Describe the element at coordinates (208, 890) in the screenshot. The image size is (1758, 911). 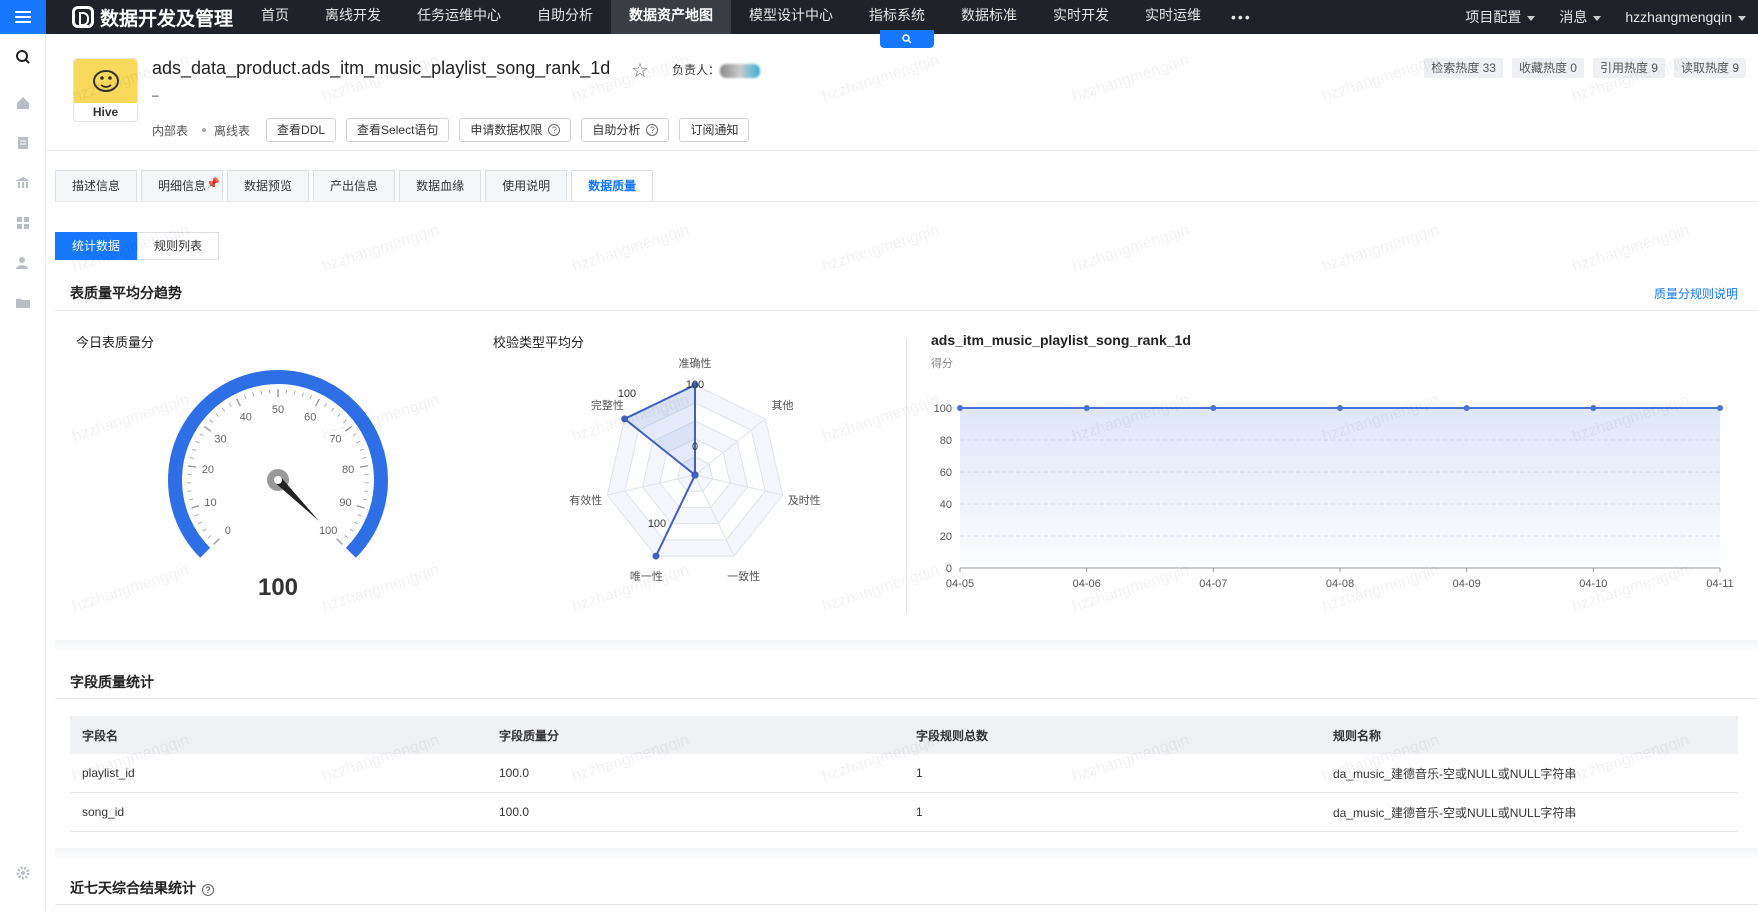
I see `help-icon: ?` at that location.